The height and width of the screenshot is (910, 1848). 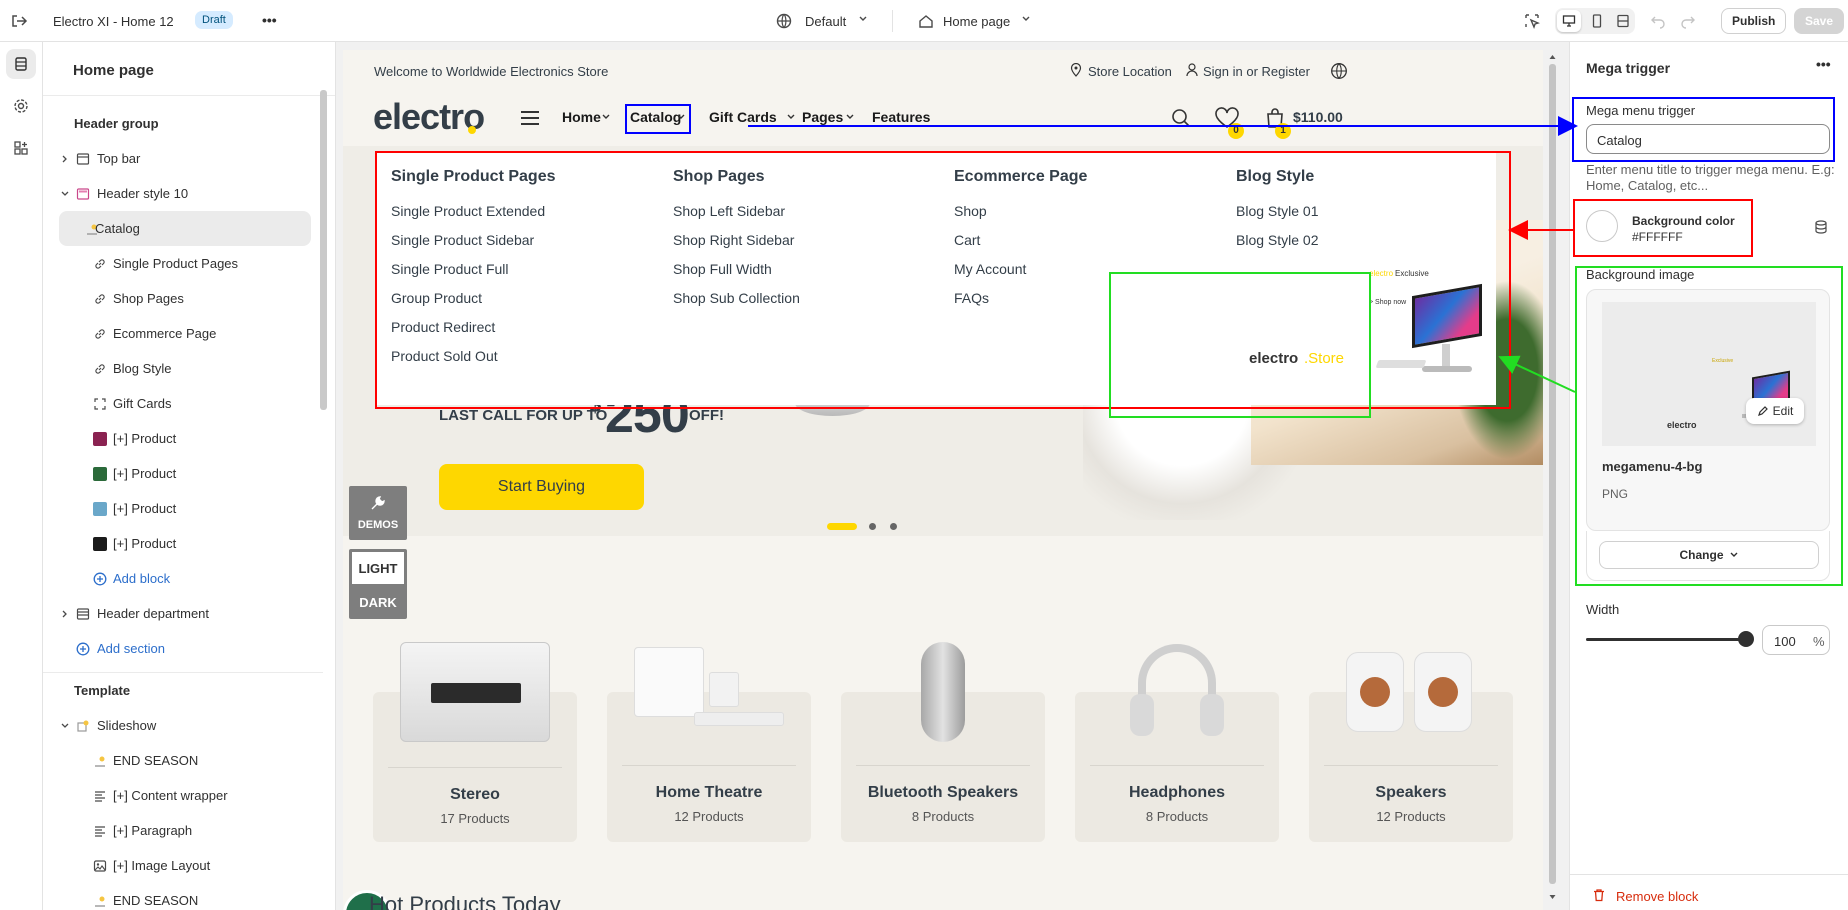 I want to click on sign-in-link: Sign in or Register, so click(x=1256, y=71).